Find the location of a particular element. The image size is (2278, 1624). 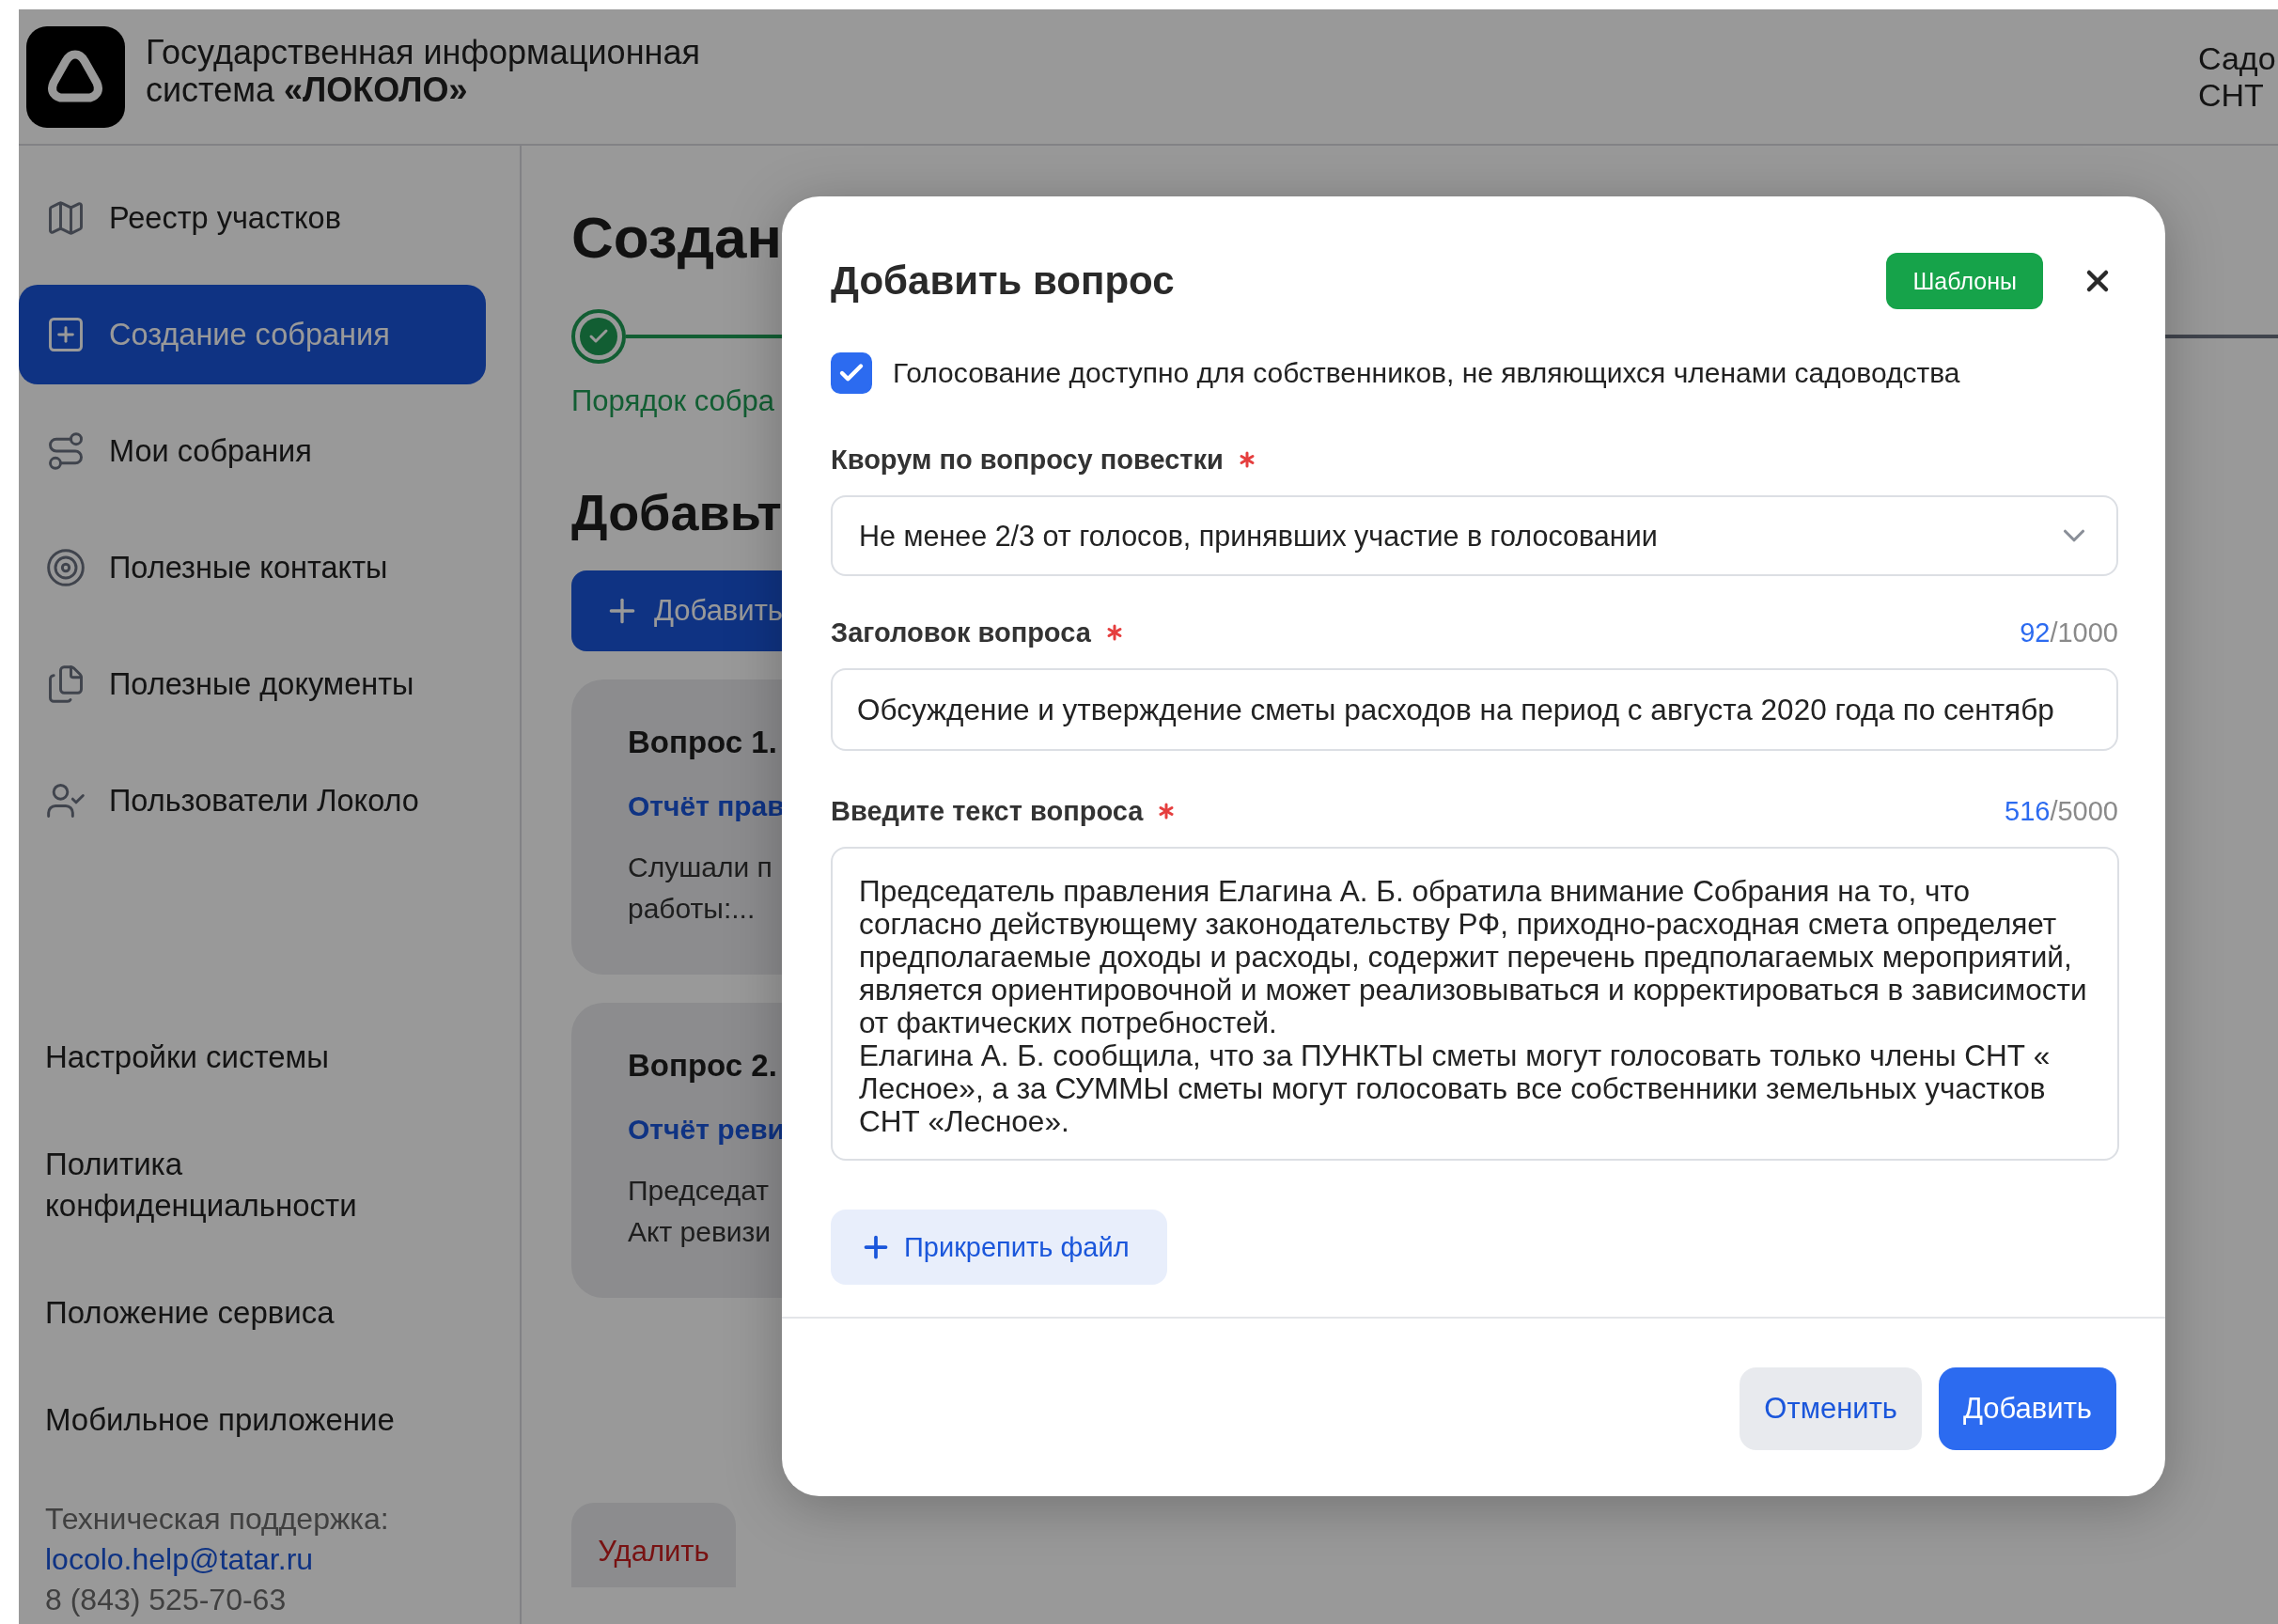

field-label: Введите текст вопроса is located at coordinates (988, 811).